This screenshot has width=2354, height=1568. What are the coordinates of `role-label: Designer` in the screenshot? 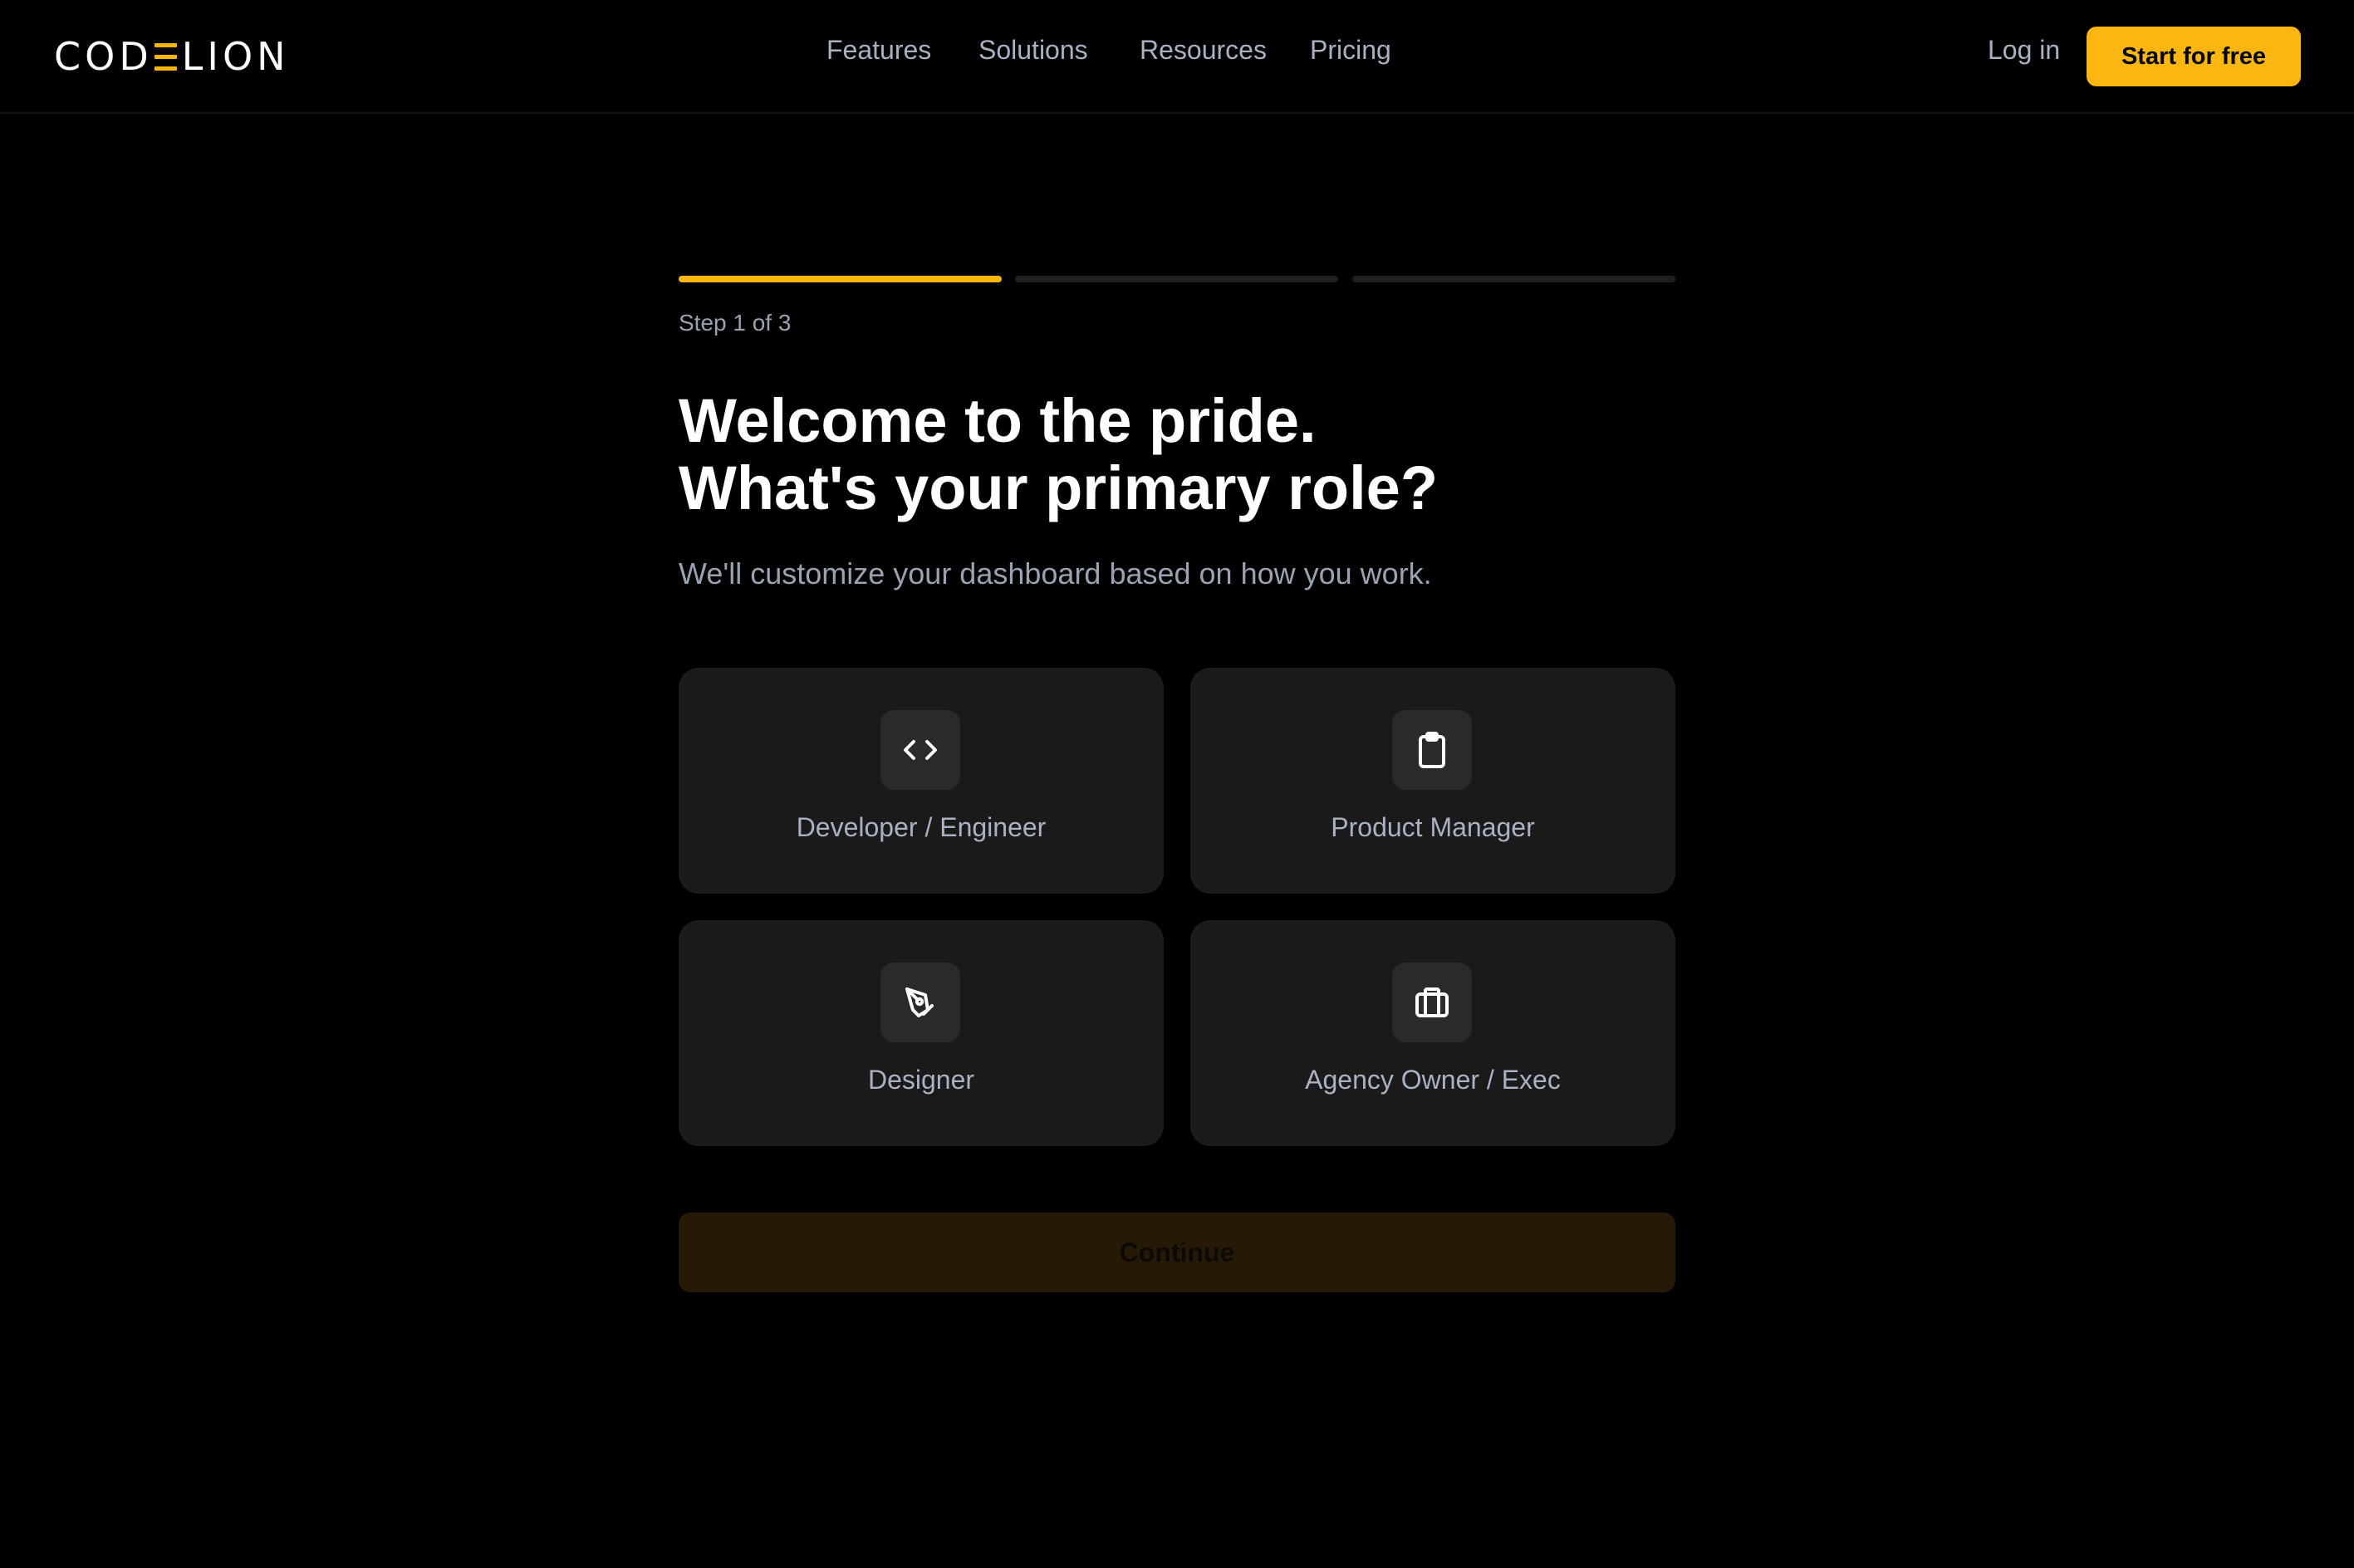 It's located at (921, 1080).